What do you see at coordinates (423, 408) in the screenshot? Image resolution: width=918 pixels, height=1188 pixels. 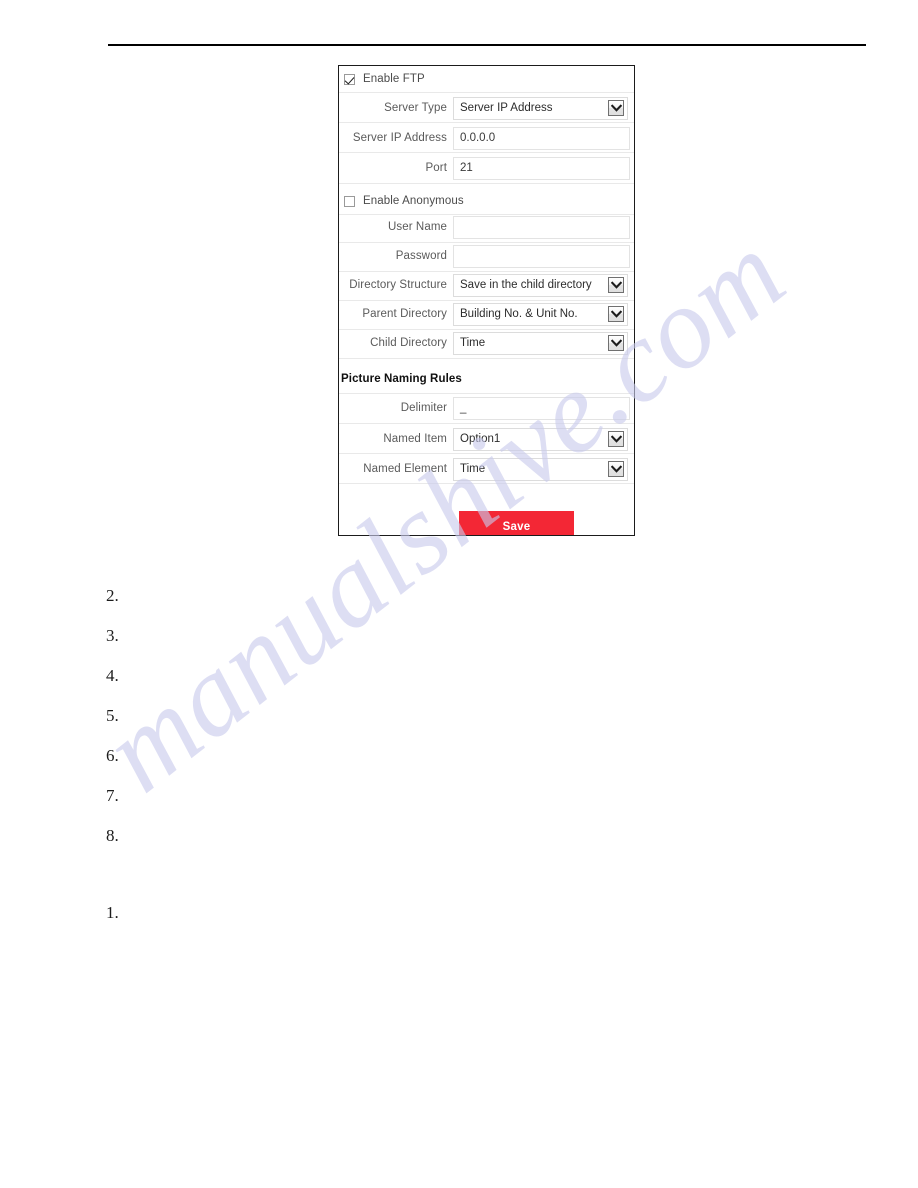 I see `delimiter-label: Delimiter` at bounding box center [423, 408].